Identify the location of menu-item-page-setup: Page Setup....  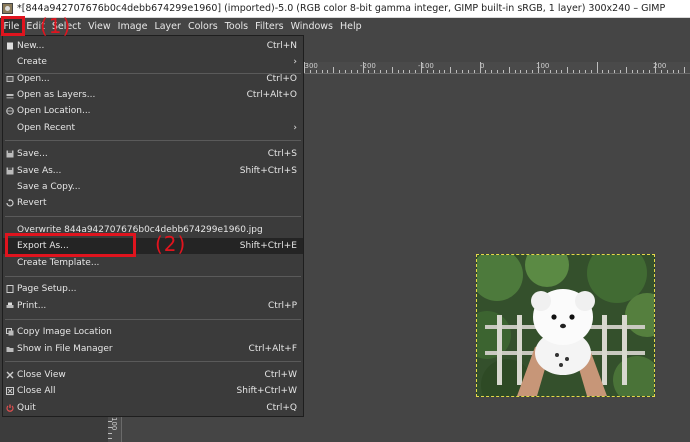
(153, 289).